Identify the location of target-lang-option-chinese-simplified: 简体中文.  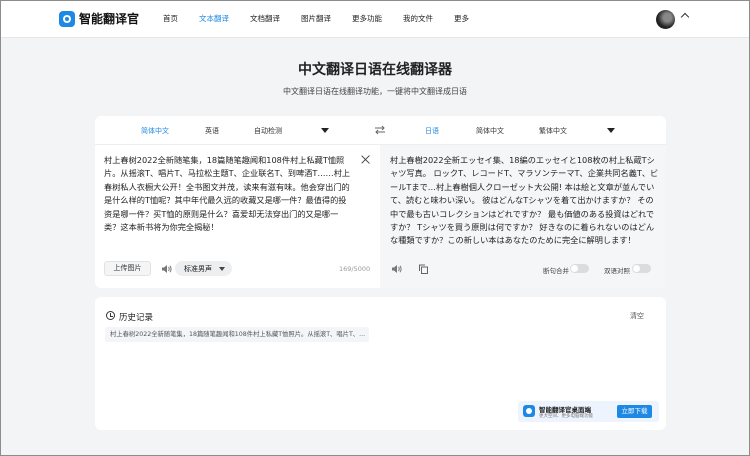
(490, 131).